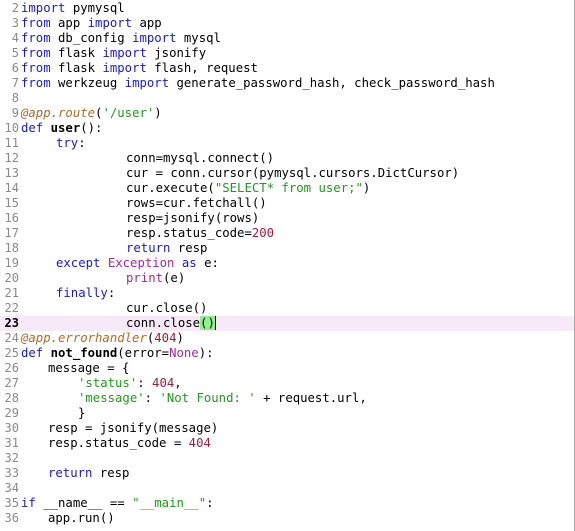 The image size is (575, 531). What do you see at coordinates (11, 413) in the screenshot?
I see `line-number: 29` at bounding box center [11, 413].